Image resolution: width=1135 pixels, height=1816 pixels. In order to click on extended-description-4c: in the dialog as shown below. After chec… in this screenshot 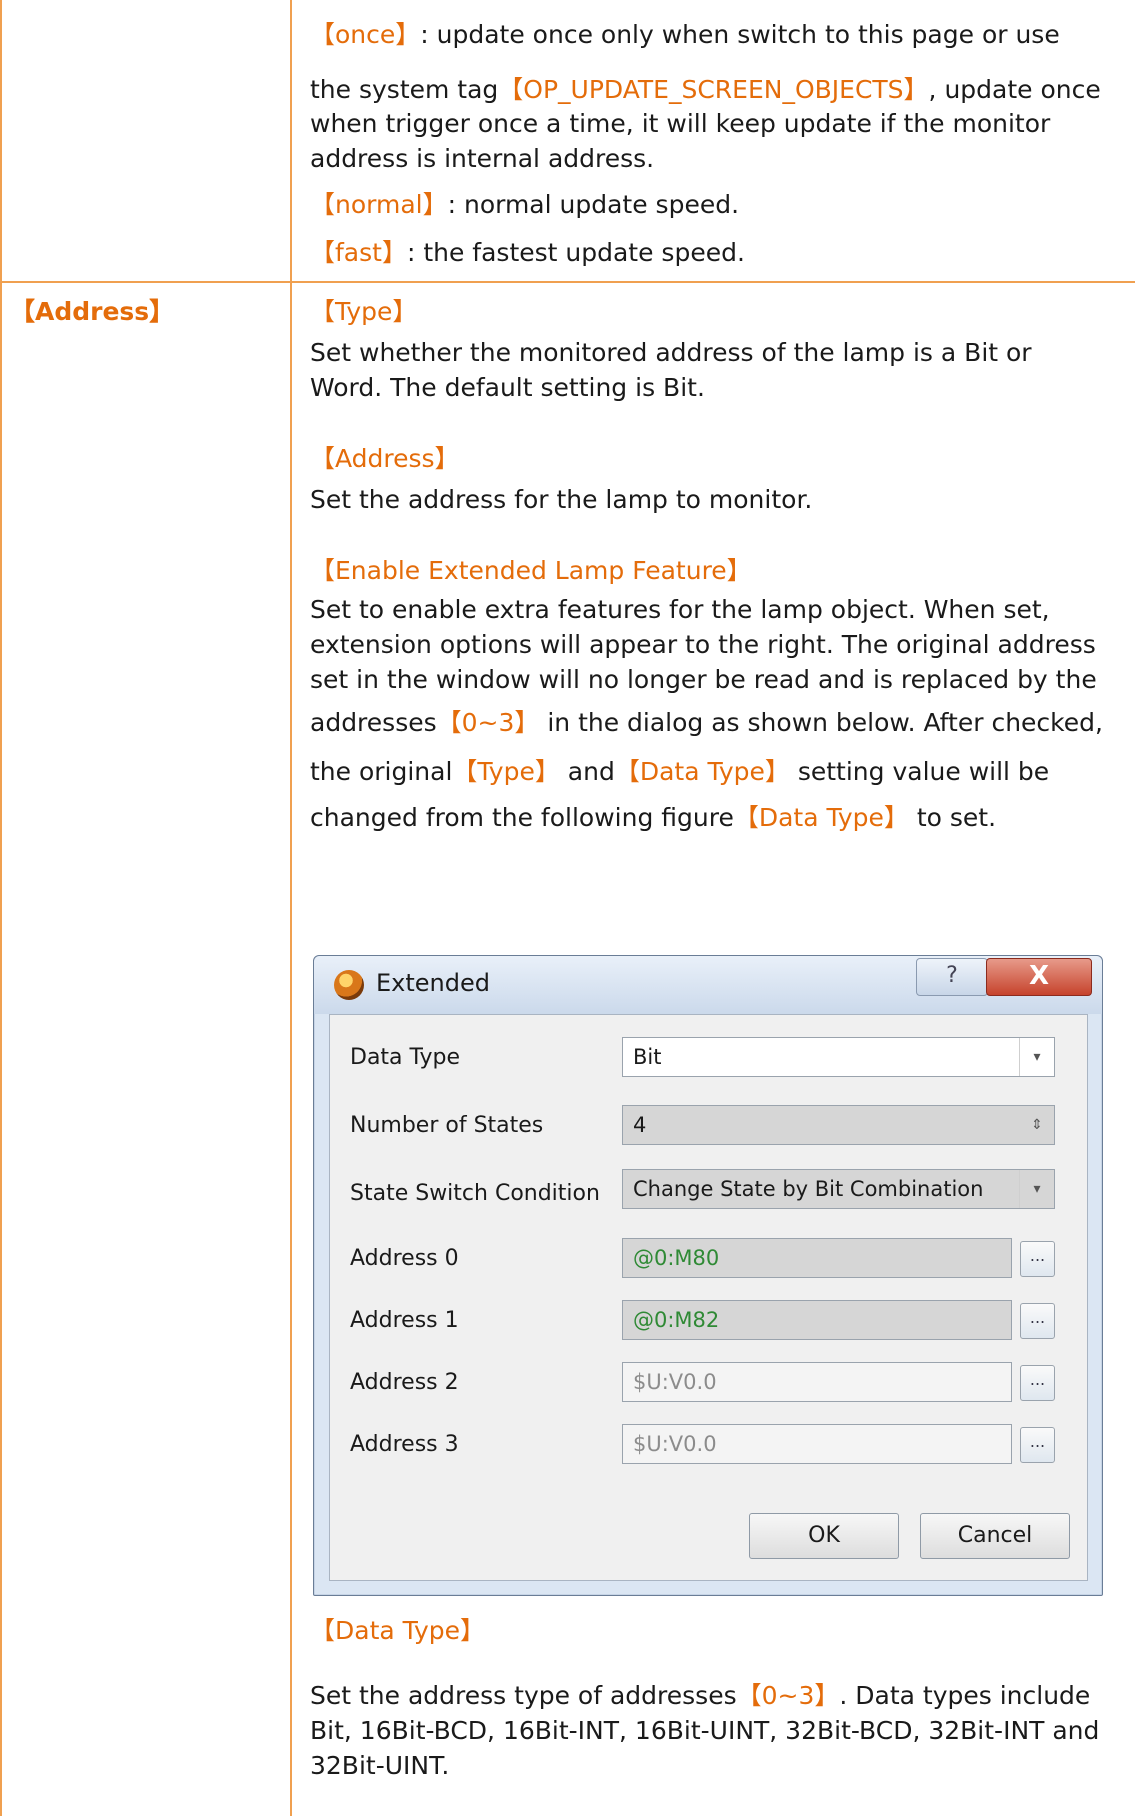, I will do `click(821, 722)`.